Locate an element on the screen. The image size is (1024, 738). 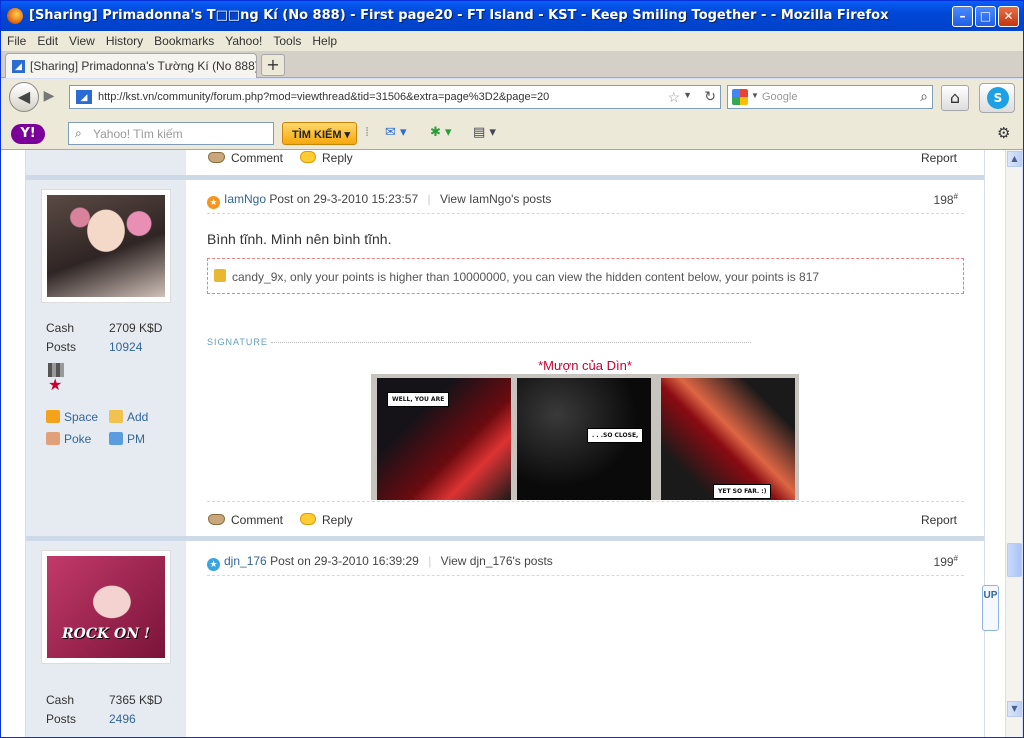
house-icon is located at coordinates (53, 416).